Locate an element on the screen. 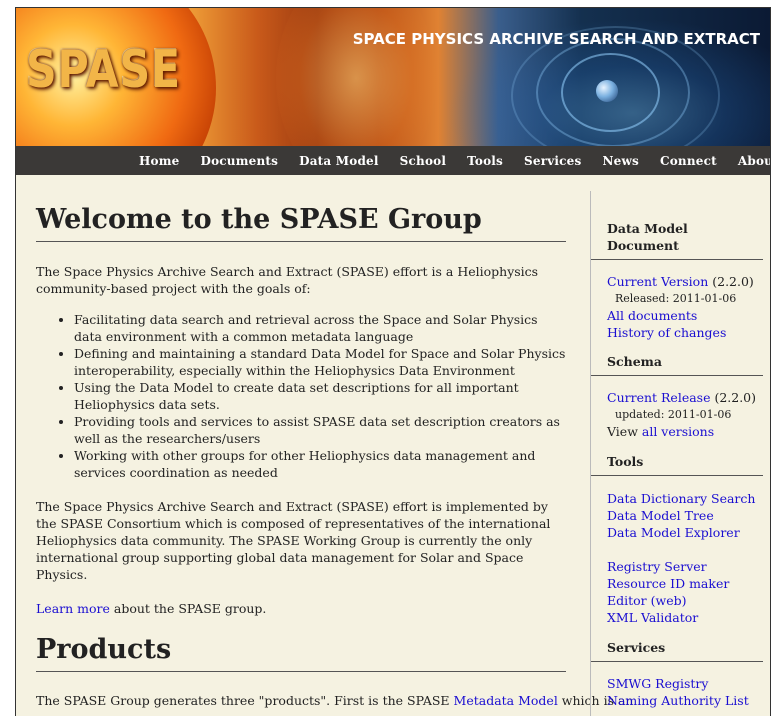 This screenshot has width=771, height=716. naming-authority-list-link: Naming Authority List is located at coordinates (688, 700).